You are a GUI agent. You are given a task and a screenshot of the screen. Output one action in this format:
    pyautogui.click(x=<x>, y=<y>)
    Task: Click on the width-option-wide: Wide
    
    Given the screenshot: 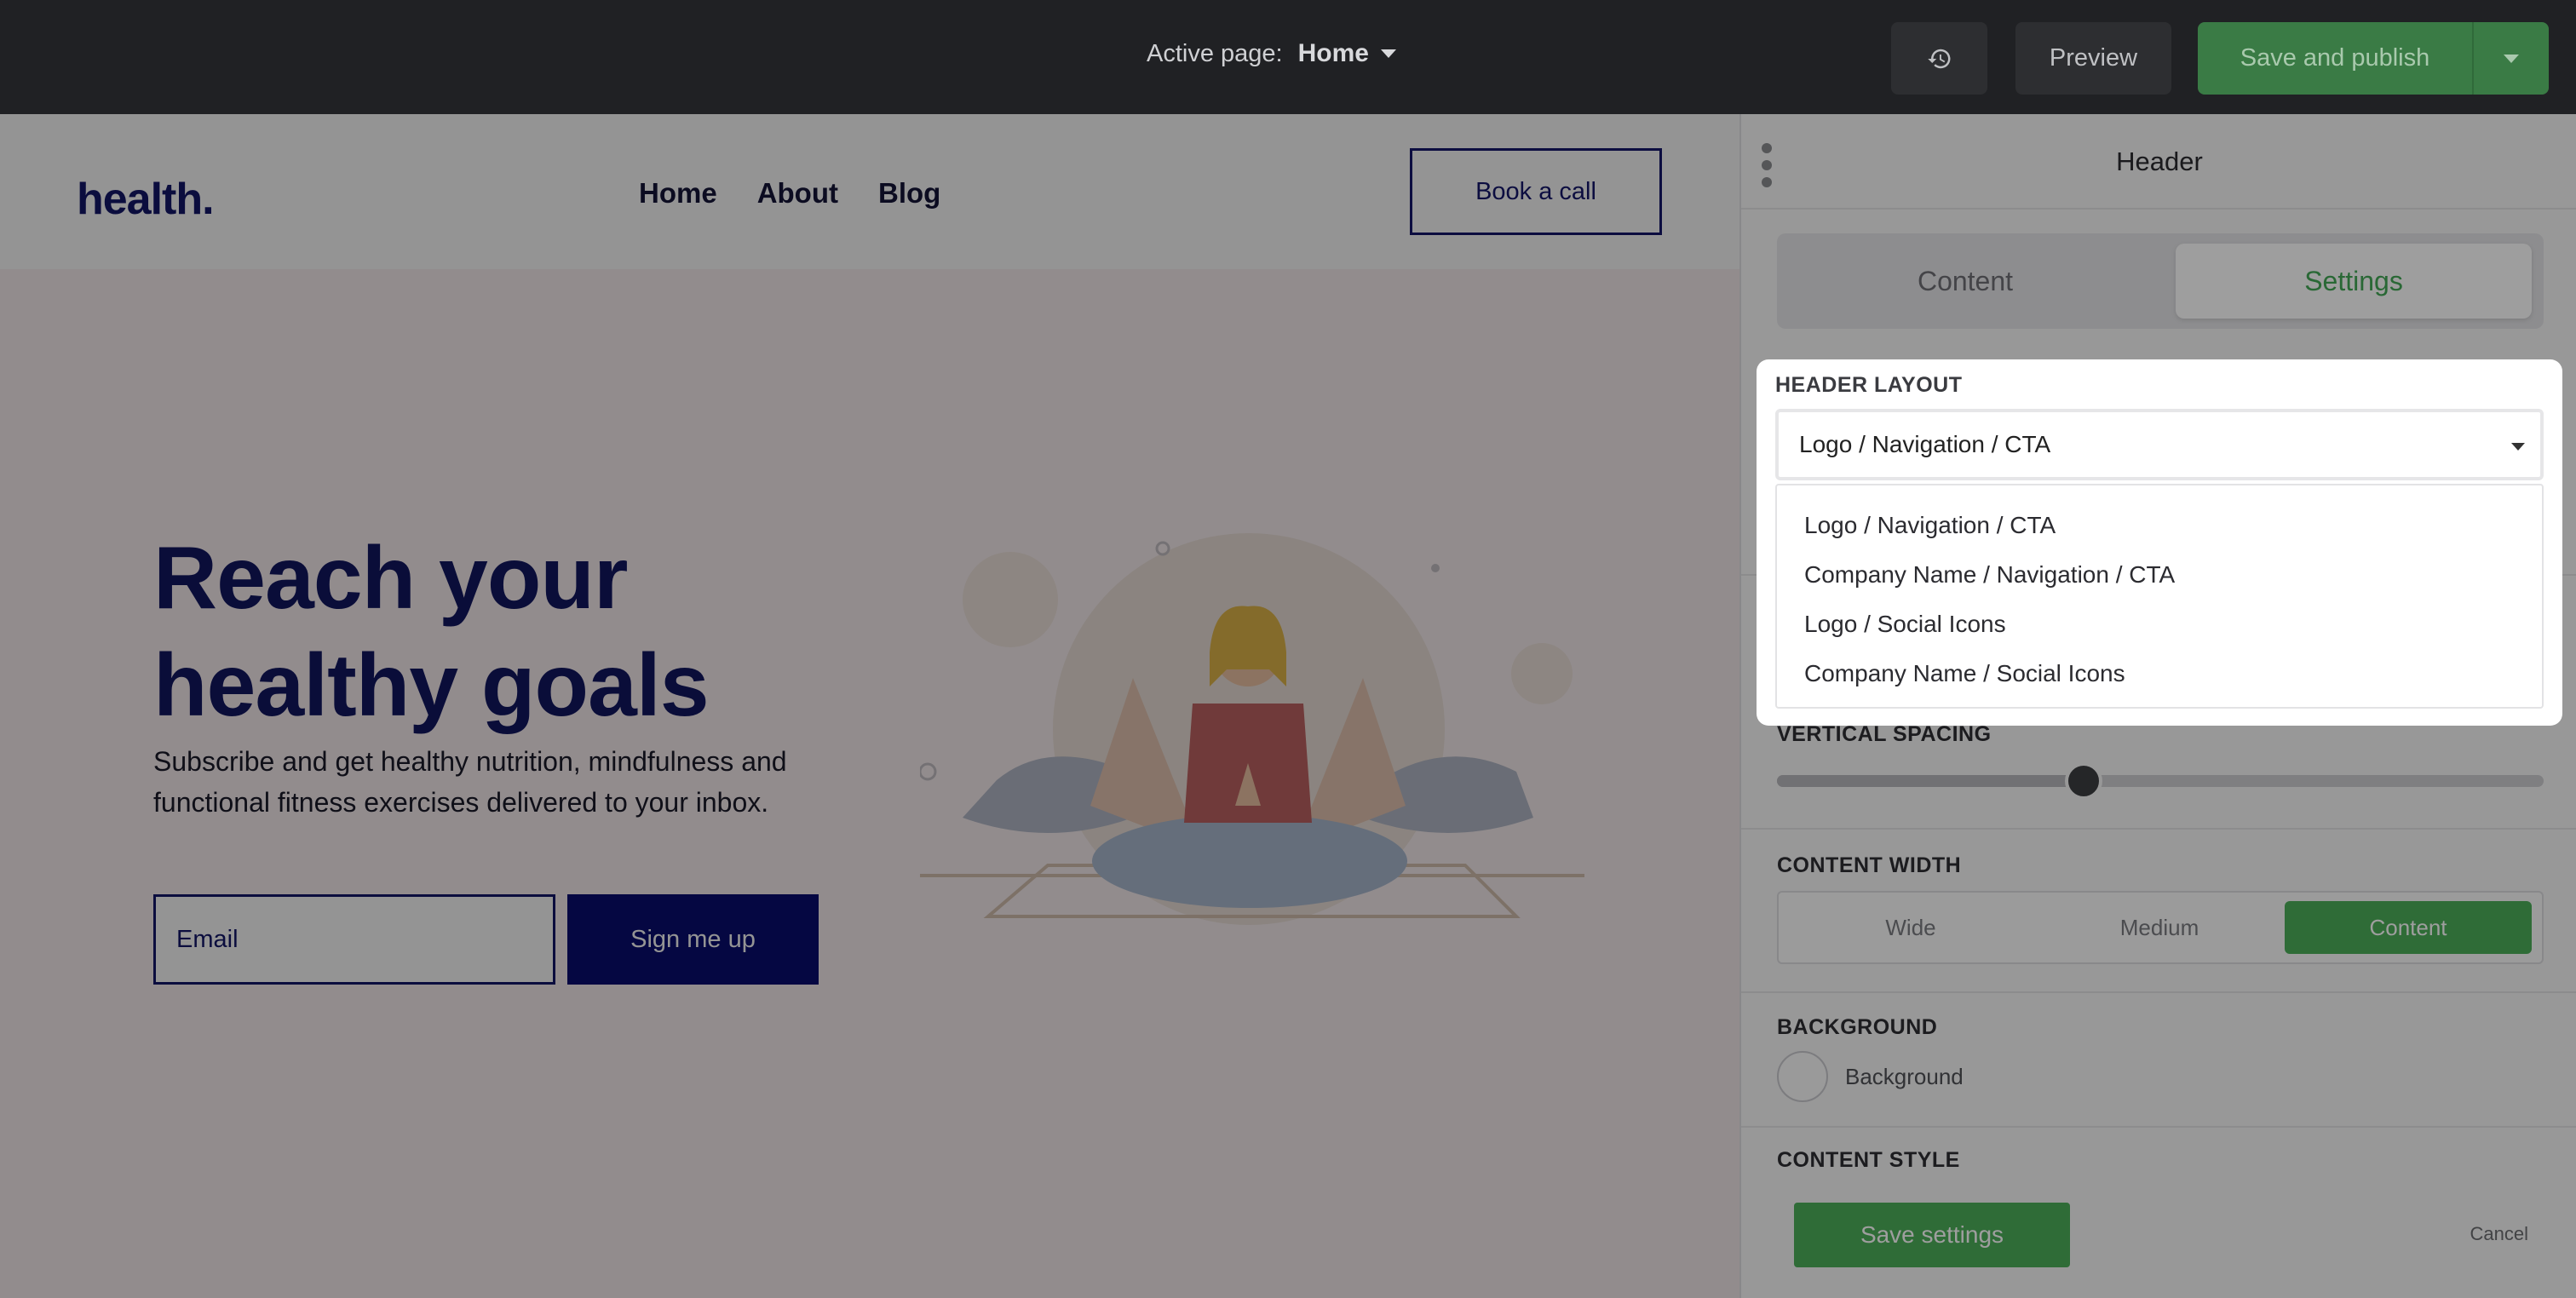 What is the action you would take?
    pyautogui.click(x=1910, y=928)
    